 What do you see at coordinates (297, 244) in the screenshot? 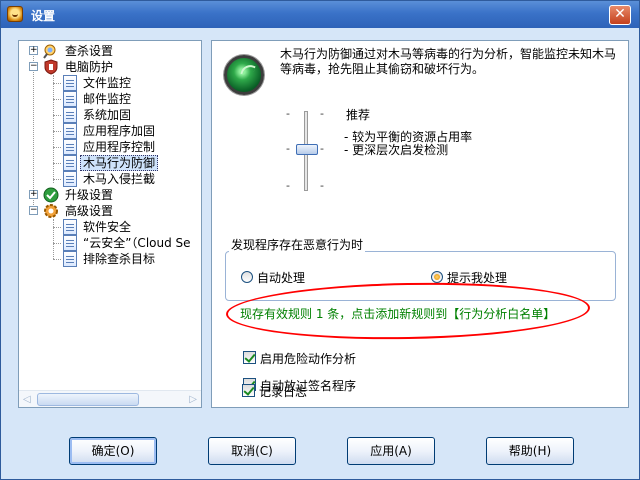
I see `group-title: 发现程序存在恶意行为时` at bounding box center [297, 244].